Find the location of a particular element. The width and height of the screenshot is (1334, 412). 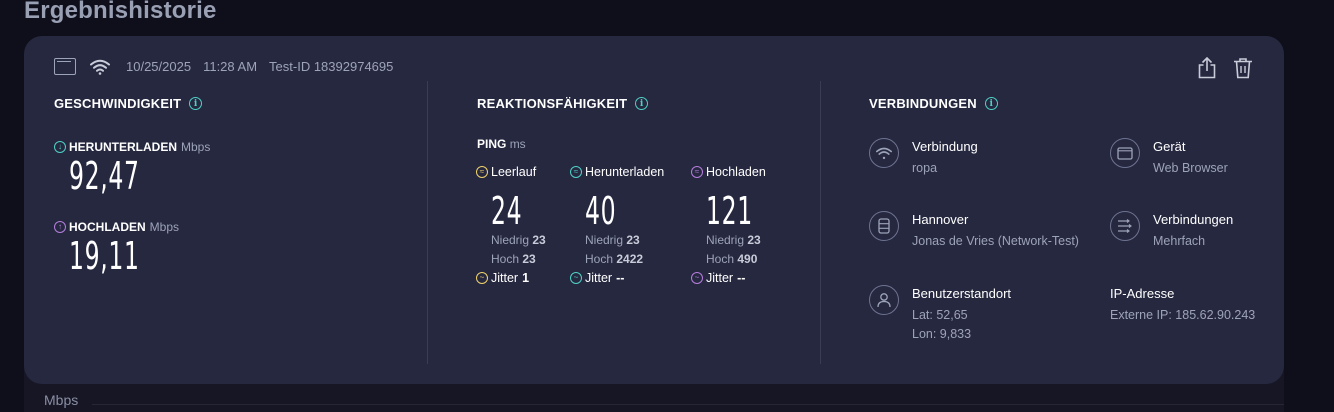

upload-speed-value: 19,11 is located at coordinates (104, 256).